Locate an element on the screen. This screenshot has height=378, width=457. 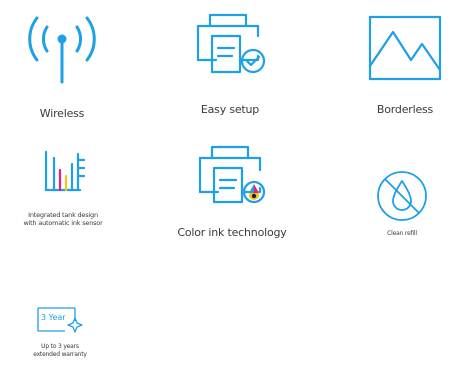
feature-warranty: 3 Year Up to 3 years extended warranty is located at coordinates (60, 331).